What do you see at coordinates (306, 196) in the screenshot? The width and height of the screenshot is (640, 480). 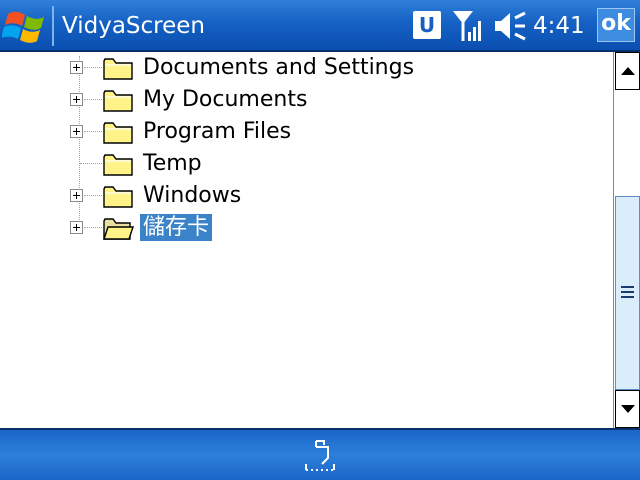 I see `tree-item-windows: Windows` at bounding box center [306, 196].